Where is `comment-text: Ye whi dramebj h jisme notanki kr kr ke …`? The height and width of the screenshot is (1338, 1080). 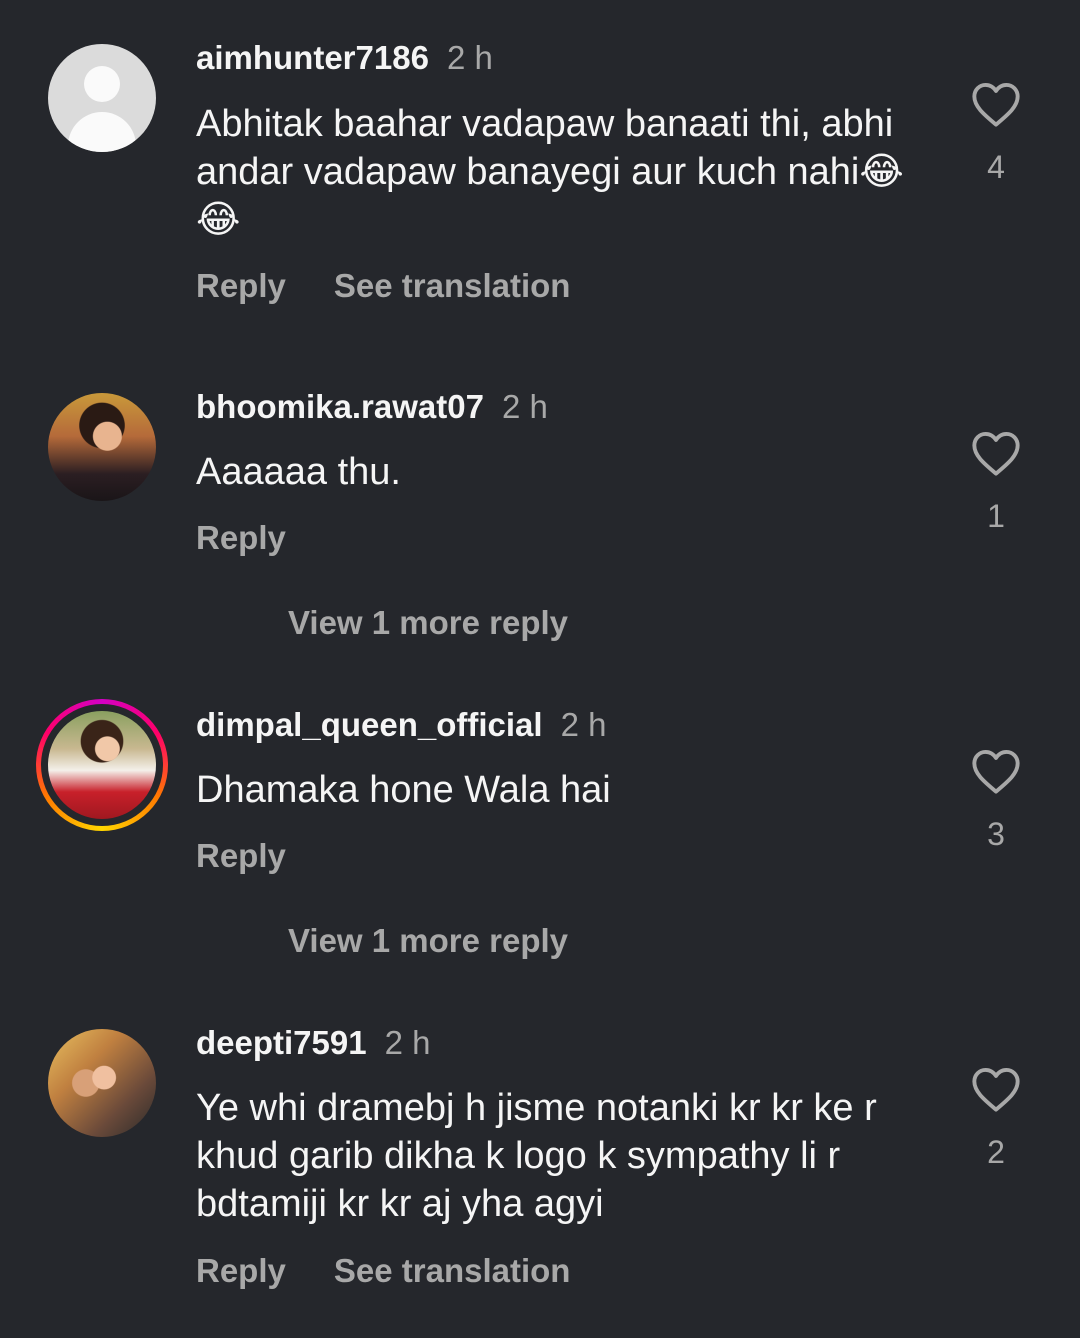
comment-text: Ye whi dramebj h jisme notanki kr kr ke … is located at coordinates (536, 1156).